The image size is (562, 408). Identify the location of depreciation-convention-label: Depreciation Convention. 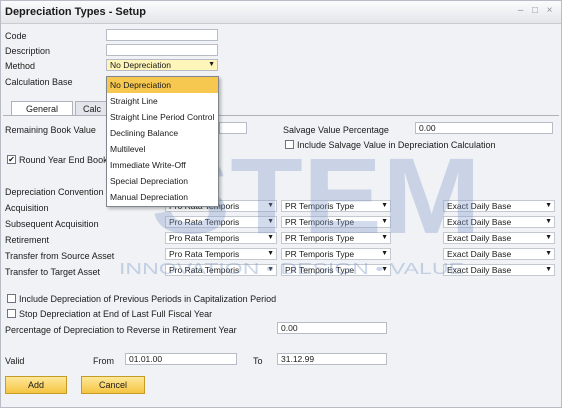
(54, 192).